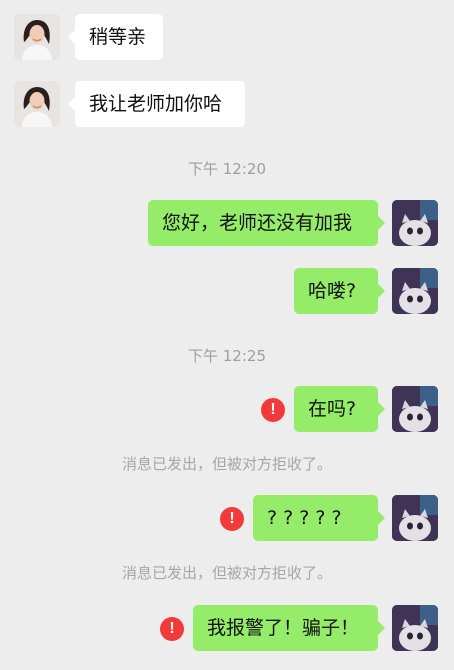  I want to click on message-bubble-outgoing: 在吗?, so click(336, 409).